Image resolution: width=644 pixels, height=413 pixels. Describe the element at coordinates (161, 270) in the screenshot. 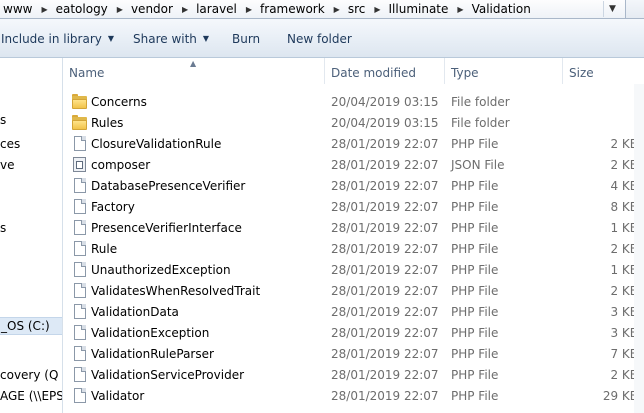

I see `file-name: UnauthorizedException` at that location.